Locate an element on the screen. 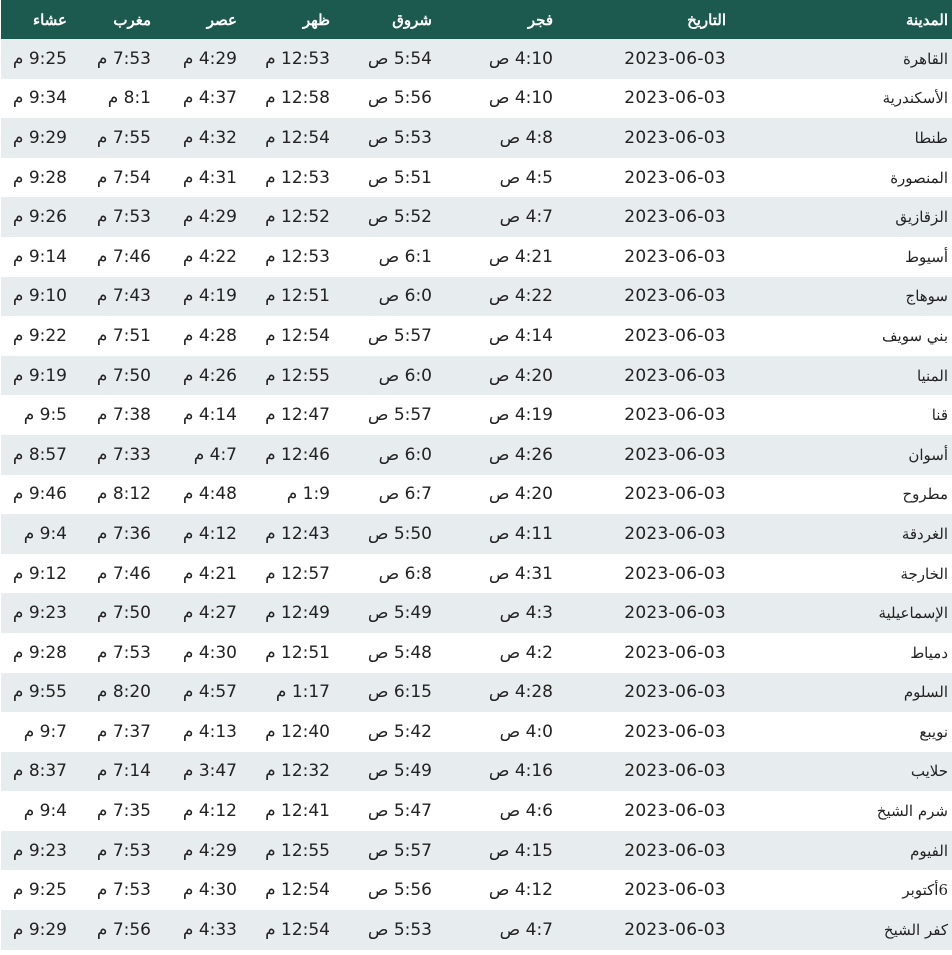 Image resolution: width=952 pixels, height=955 pixels. cell-asr: 4:29 م is located at coordinates (194, 851).